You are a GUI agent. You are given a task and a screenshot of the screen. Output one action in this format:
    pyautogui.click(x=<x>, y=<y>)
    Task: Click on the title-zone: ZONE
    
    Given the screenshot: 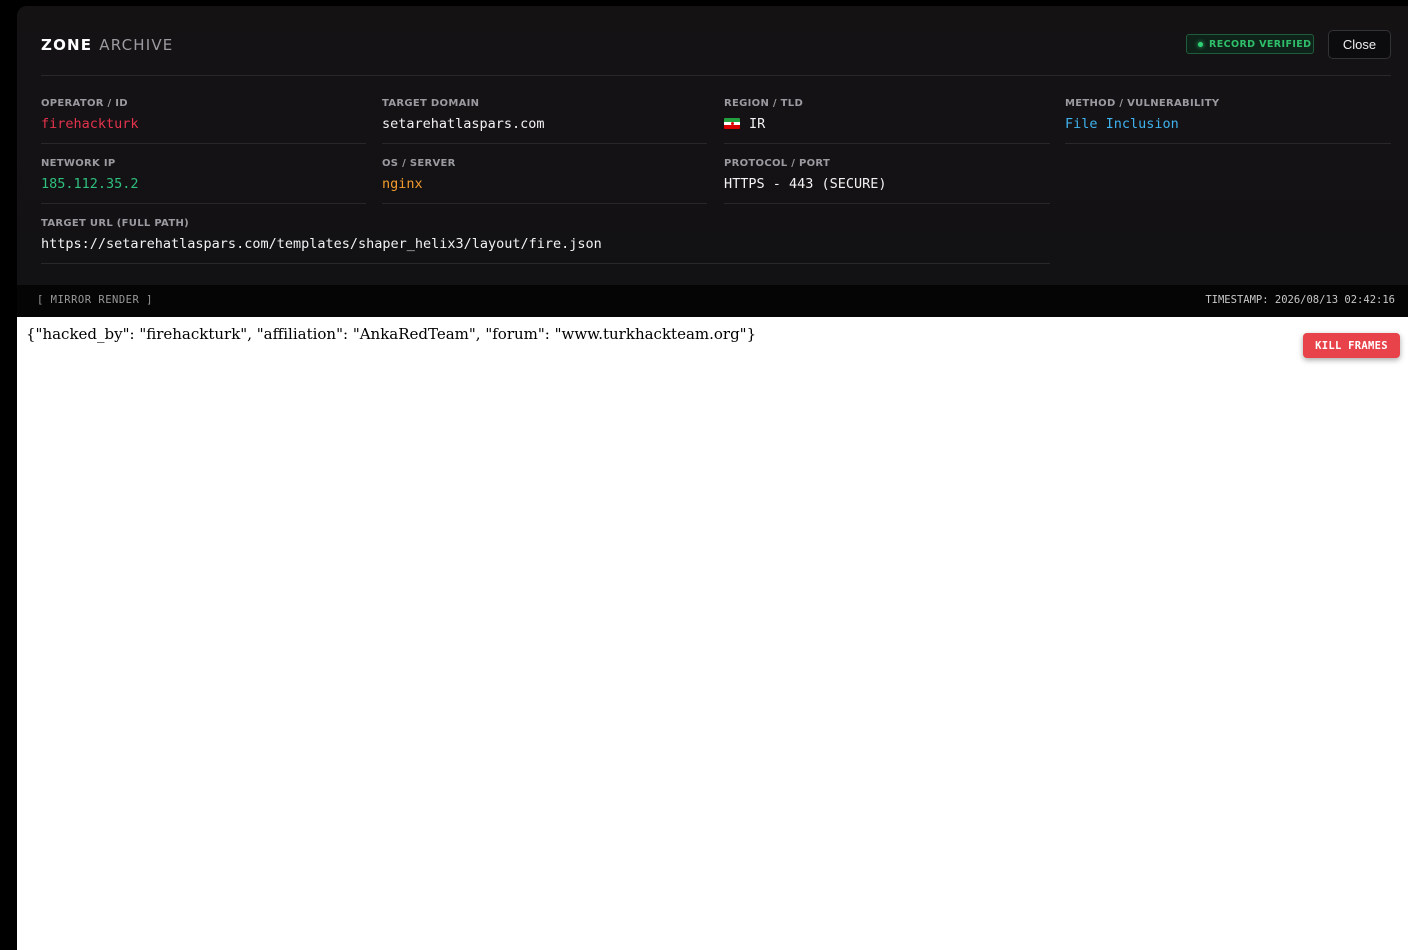 What is the action you would take?
    pyautogui.click(x=67, y=45)
    